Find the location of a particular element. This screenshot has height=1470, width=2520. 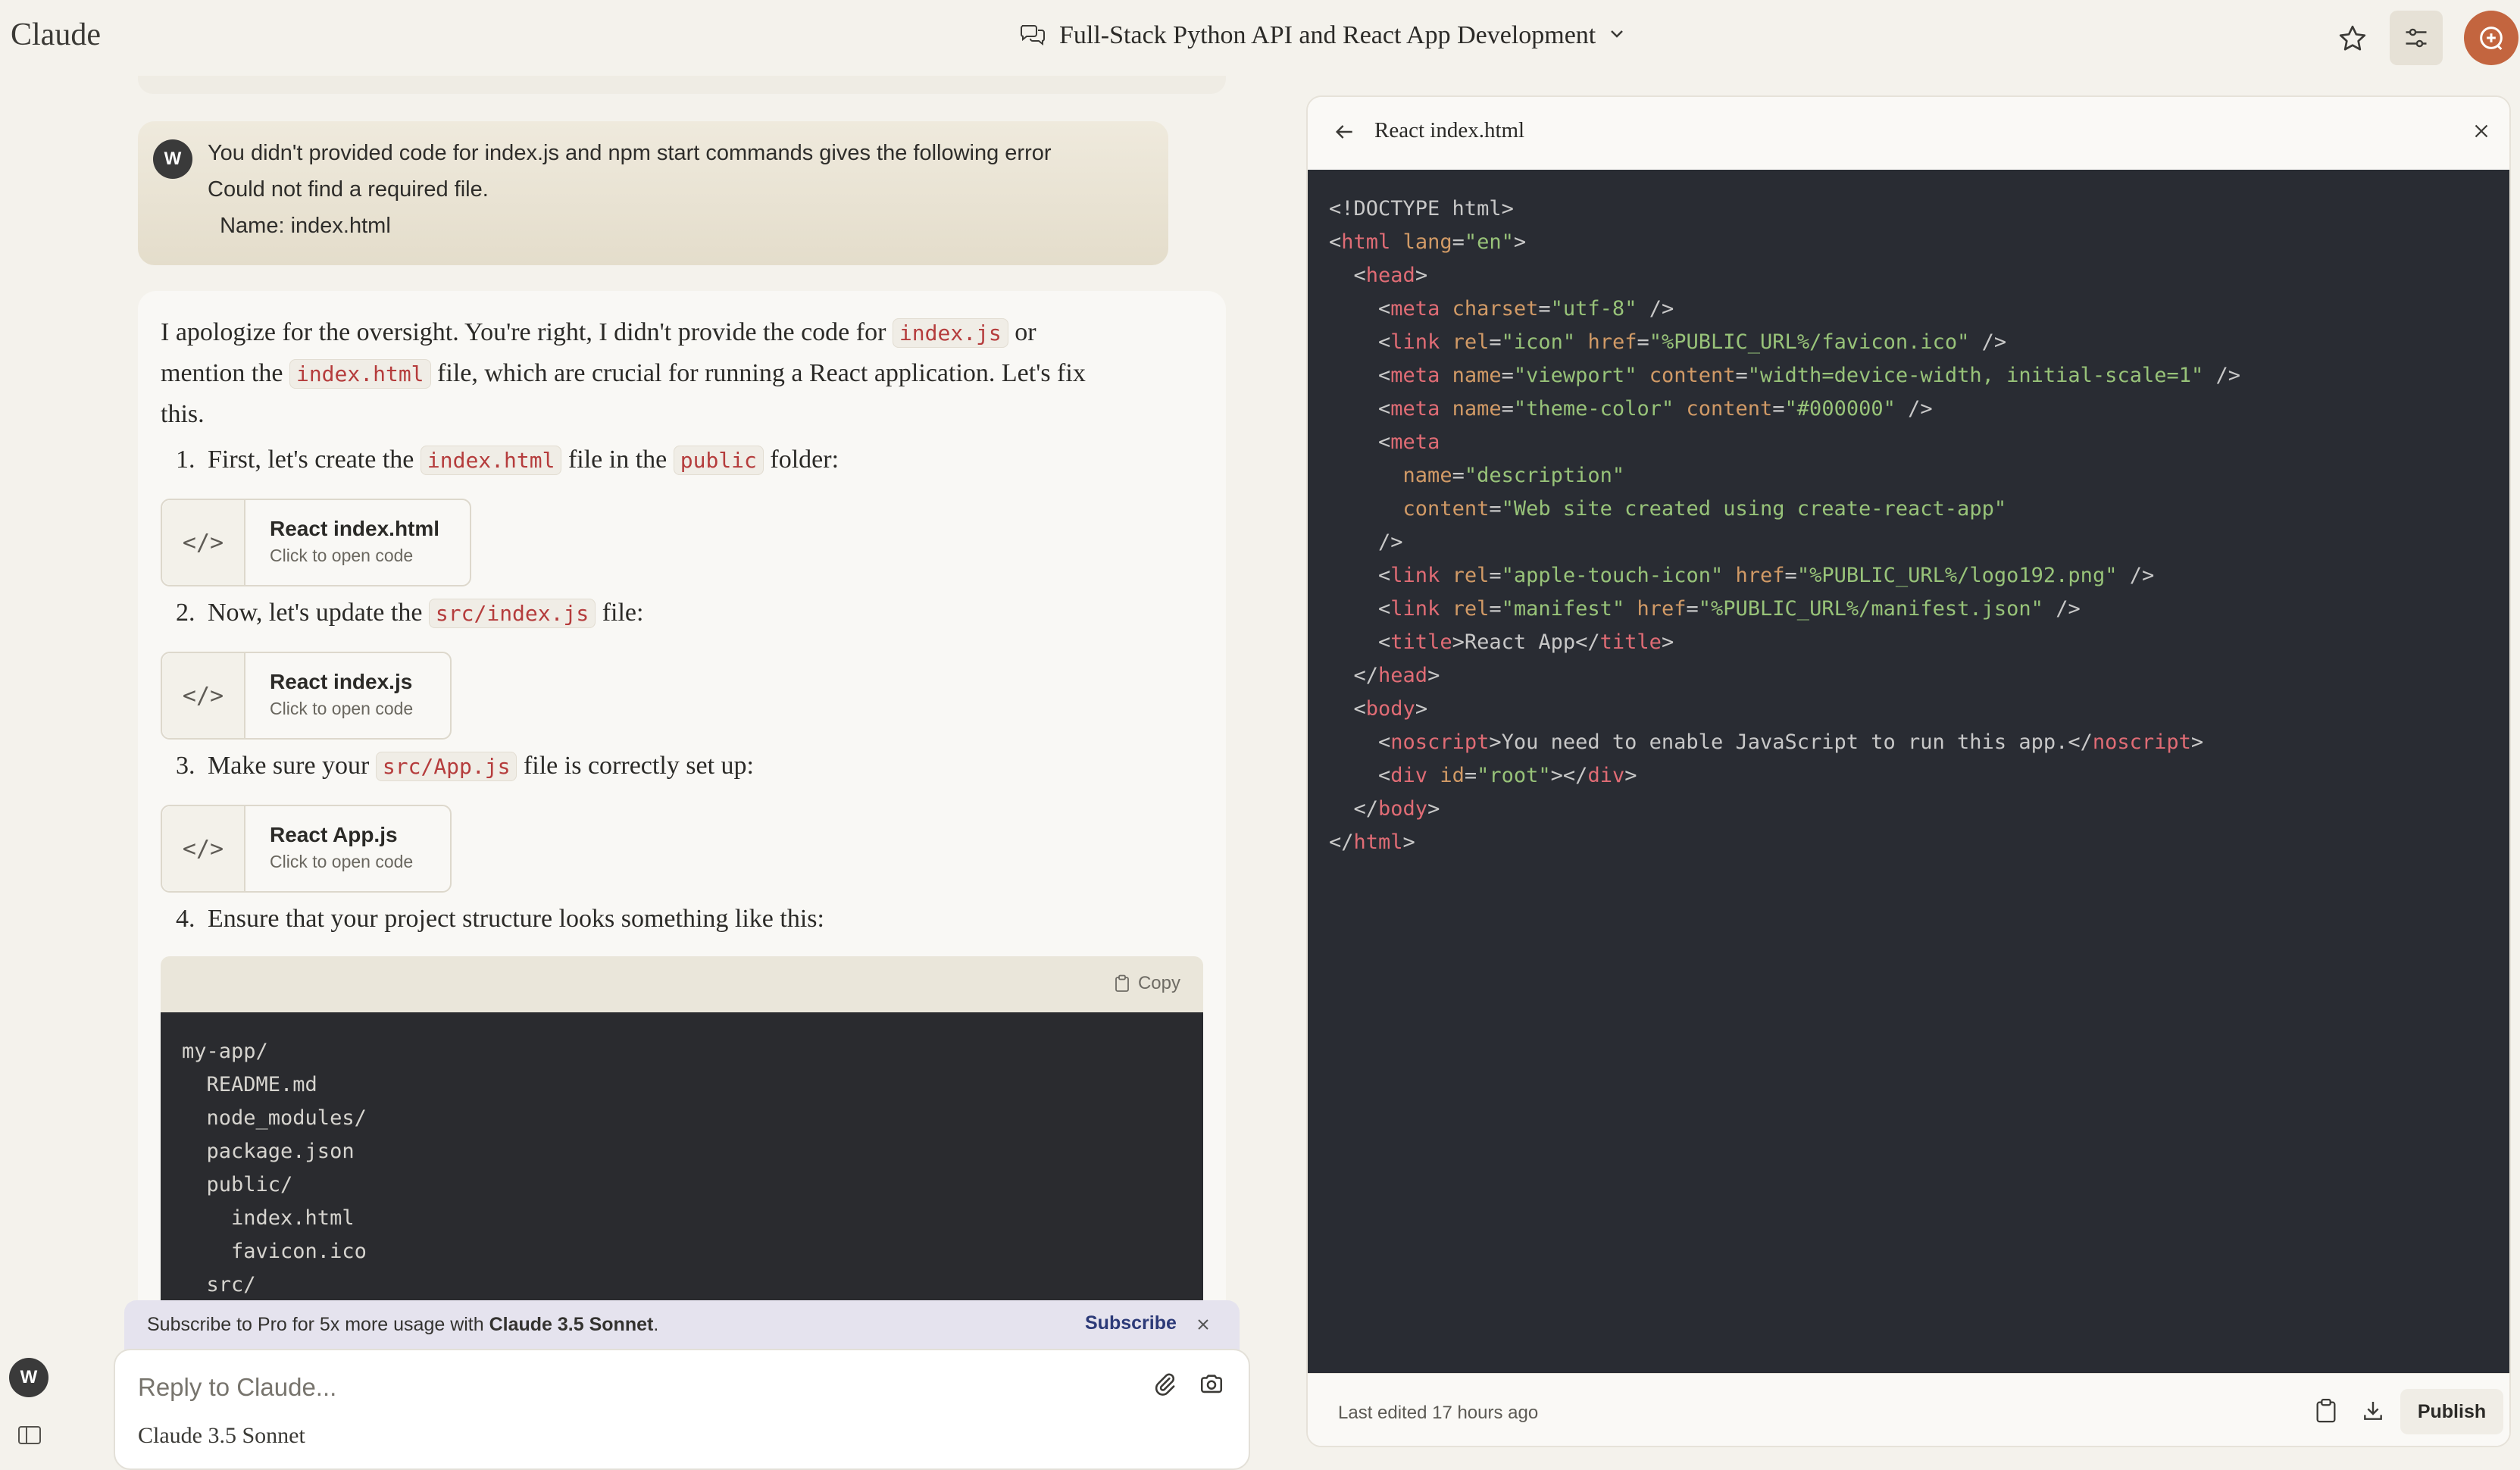

intro-text: this. is located at coordinates (183, 414).